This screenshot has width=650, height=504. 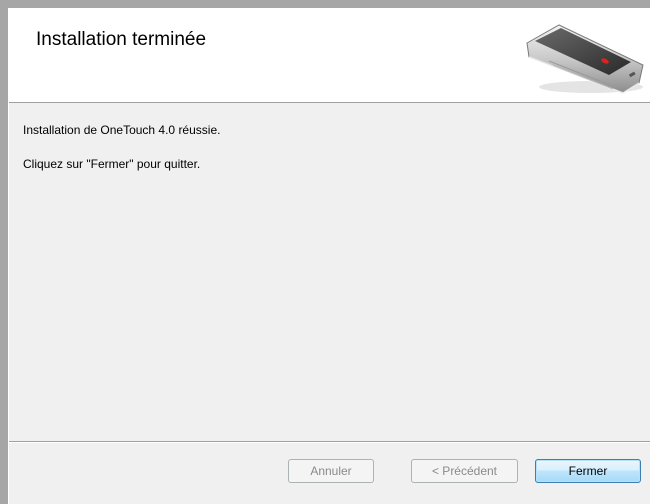 What do you see at coordinates (585, 59) in the screenshot?
I see `scanner-icon` at bounding box center [585, 59].